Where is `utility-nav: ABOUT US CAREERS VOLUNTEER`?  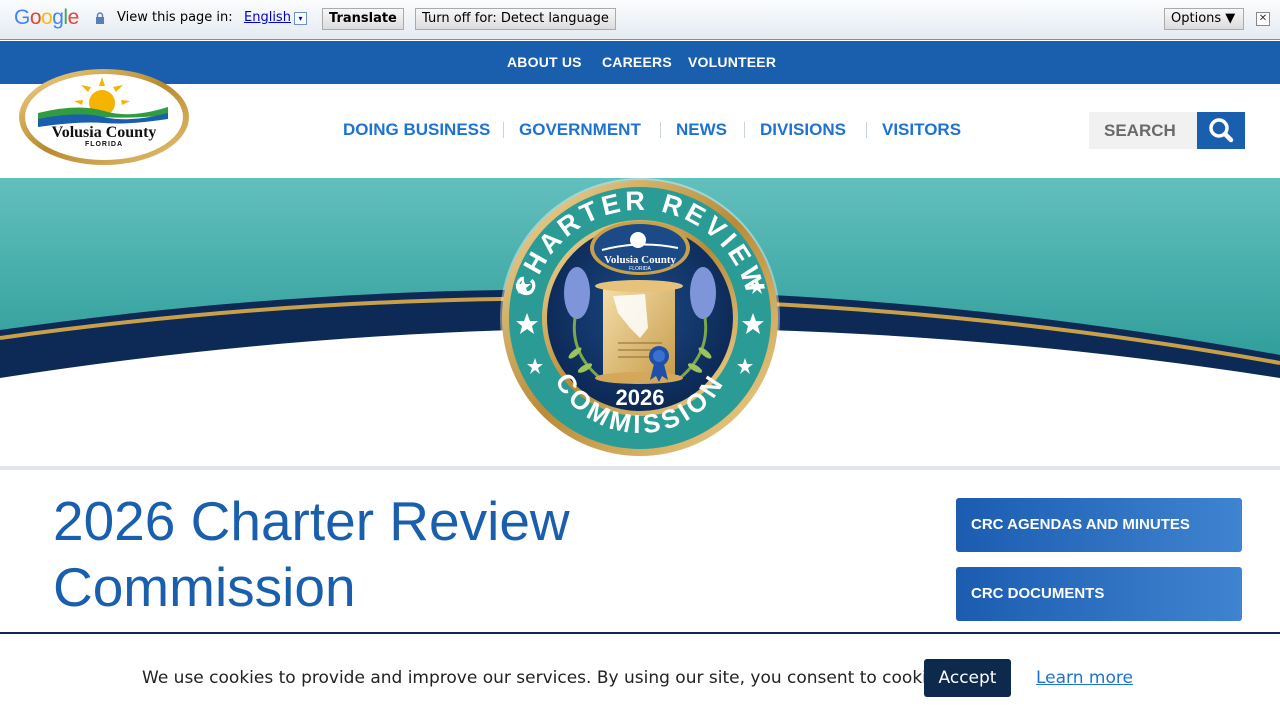 utility-nav: ABOUT US CAREERS VOLUNTEER is located at coordinates (640, 62).